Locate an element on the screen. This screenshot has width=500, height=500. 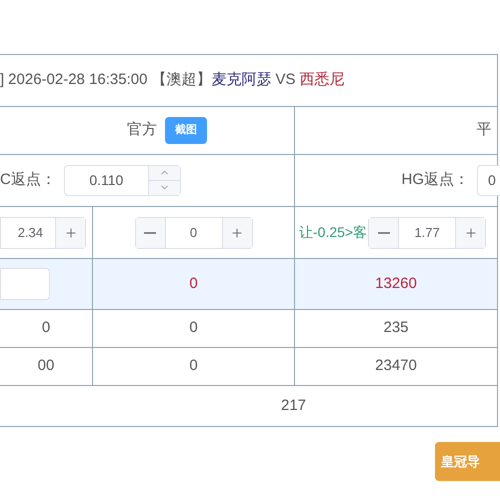
odds-field: 2.34 is located at coordinates (43, 232).